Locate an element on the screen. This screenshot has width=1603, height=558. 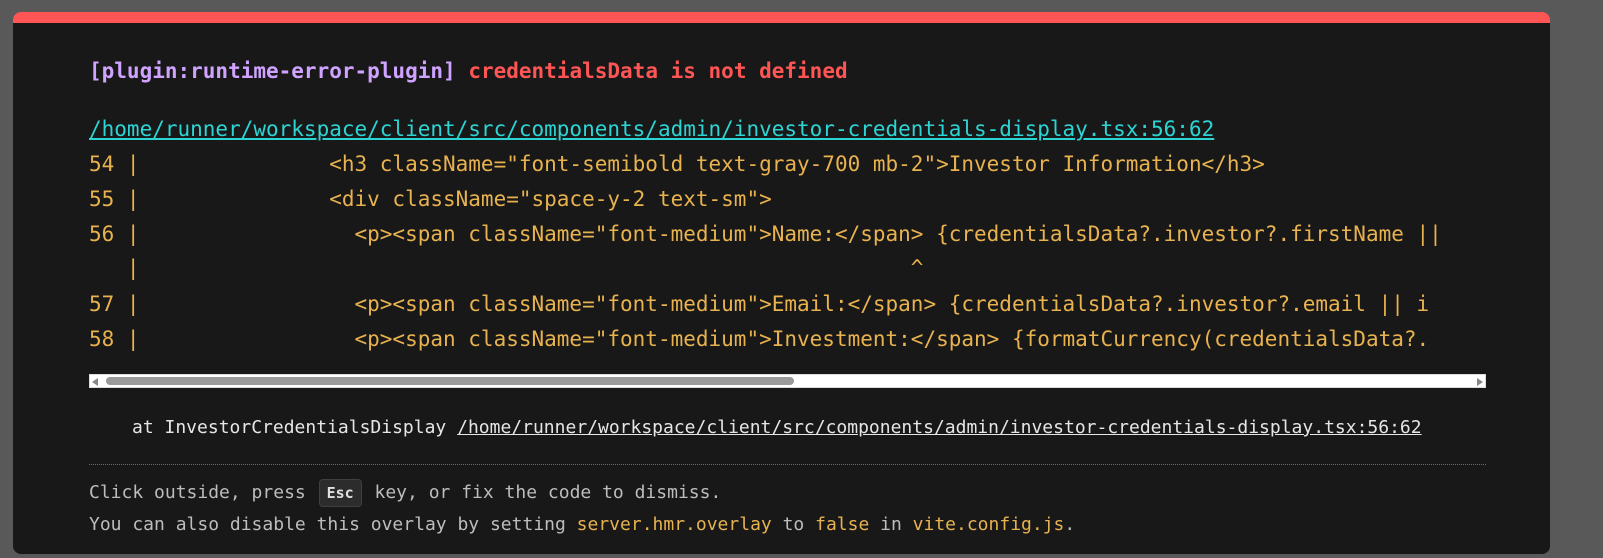
tip-text: key, or fix the code to dismiss. is located at coordinates (542, 492).